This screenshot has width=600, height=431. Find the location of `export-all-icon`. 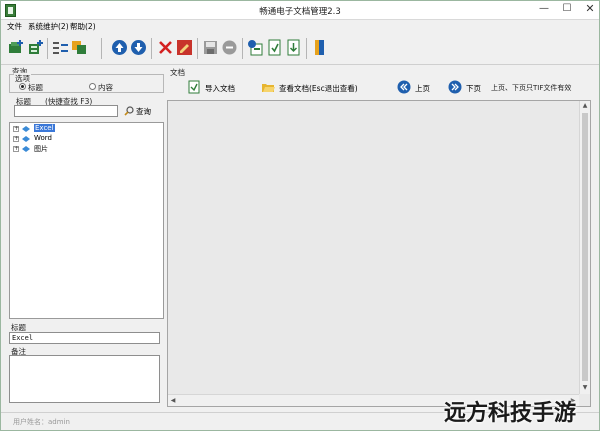

export-all-icon is located at coordinates (293, 47).